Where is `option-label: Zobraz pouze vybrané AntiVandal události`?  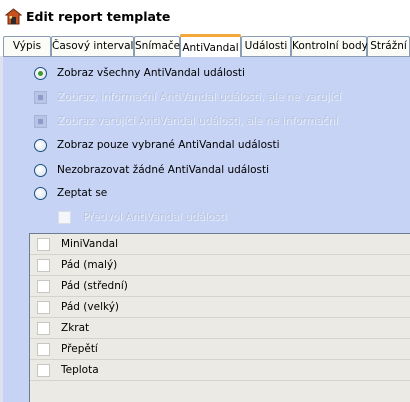 option-label: Zobraz pouze vybrané AntiVandal události is located at coordinates (168, 145).